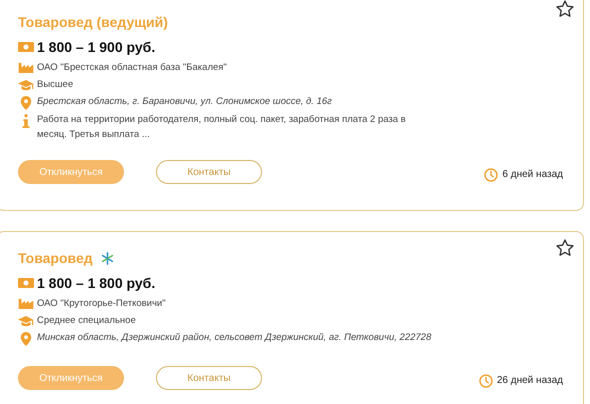 The width and height of the screenshot is (590, 404). Describe the element at coordinates (532, 174) in the screenshot. I see `posted-time: 6 дней назад` at that location.